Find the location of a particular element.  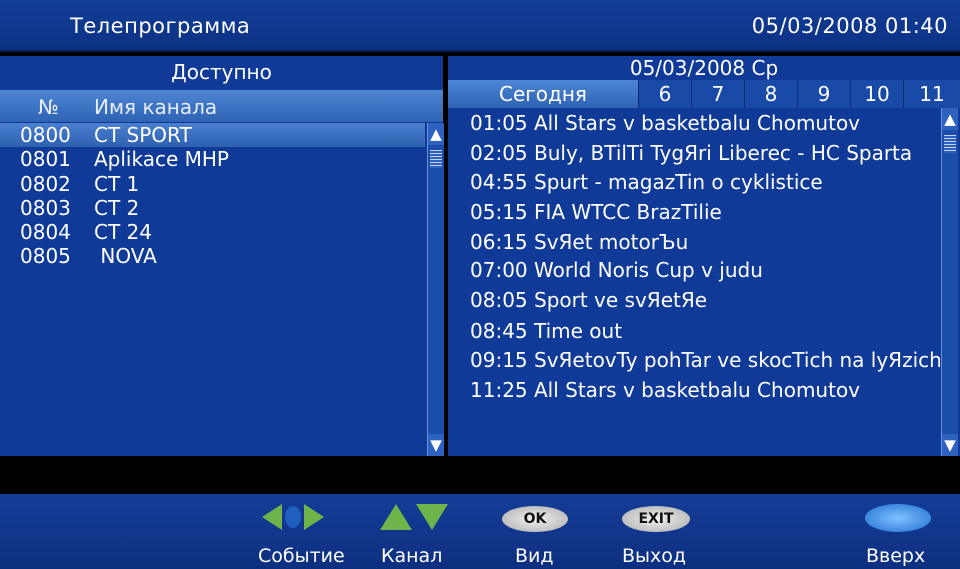

day-tabs: Сегодня 6 7 8 9 10 11 is located at coordinates (704, 94).